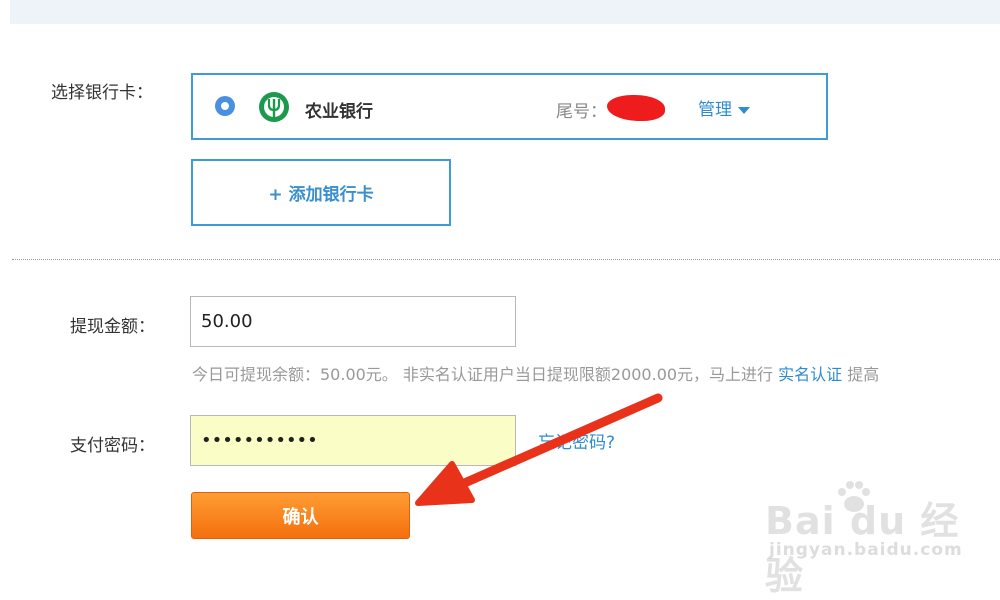 Image resolution: width=1000 pixels, height=600 pixels. I want to click on watermark-url: jingyan.baidu.com, so click(866, 550).